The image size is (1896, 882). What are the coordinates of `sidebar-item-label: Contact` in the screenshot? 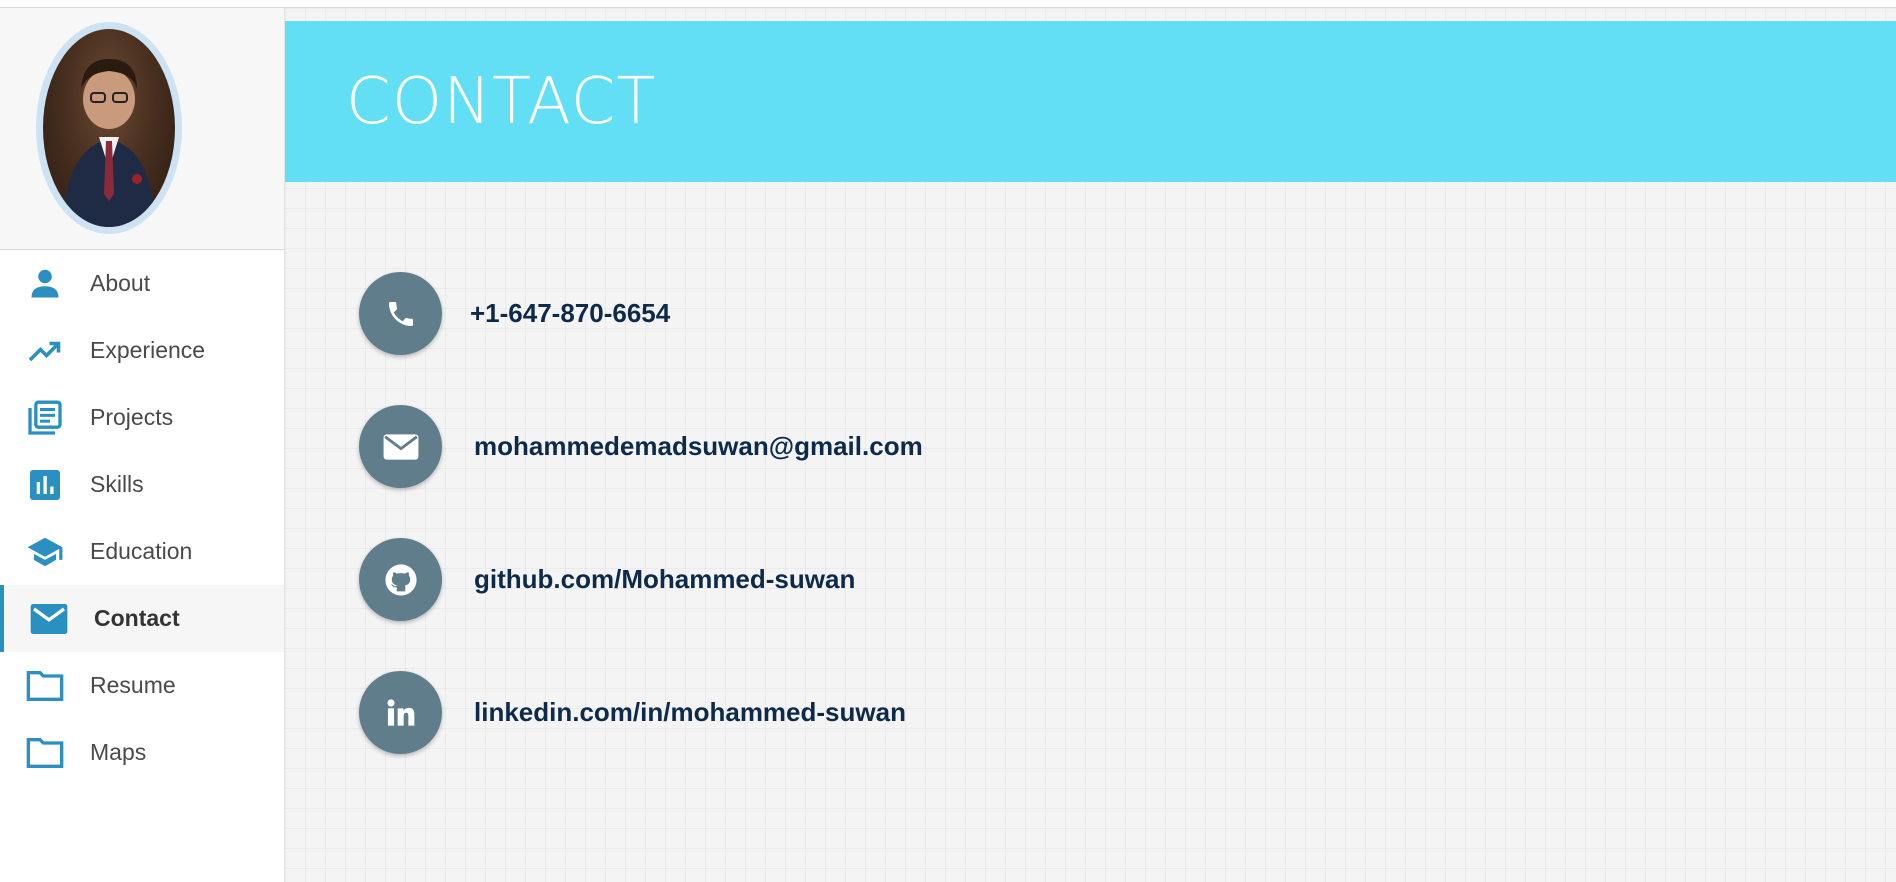 It's located at (137, 618).